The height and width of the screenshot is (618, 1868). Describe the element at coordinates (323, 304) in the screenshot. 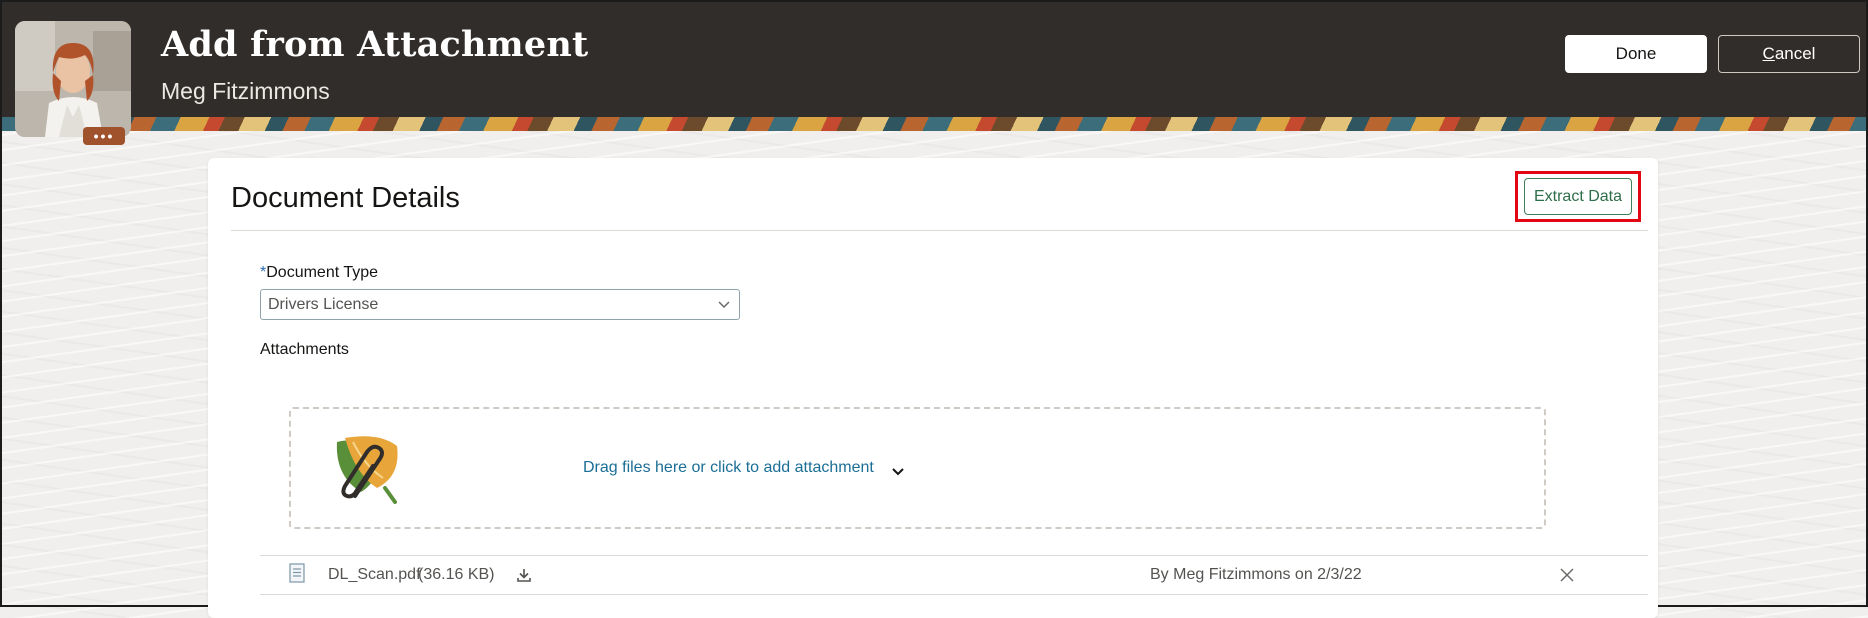

I see `document-type-value: Drivers License` at that location.